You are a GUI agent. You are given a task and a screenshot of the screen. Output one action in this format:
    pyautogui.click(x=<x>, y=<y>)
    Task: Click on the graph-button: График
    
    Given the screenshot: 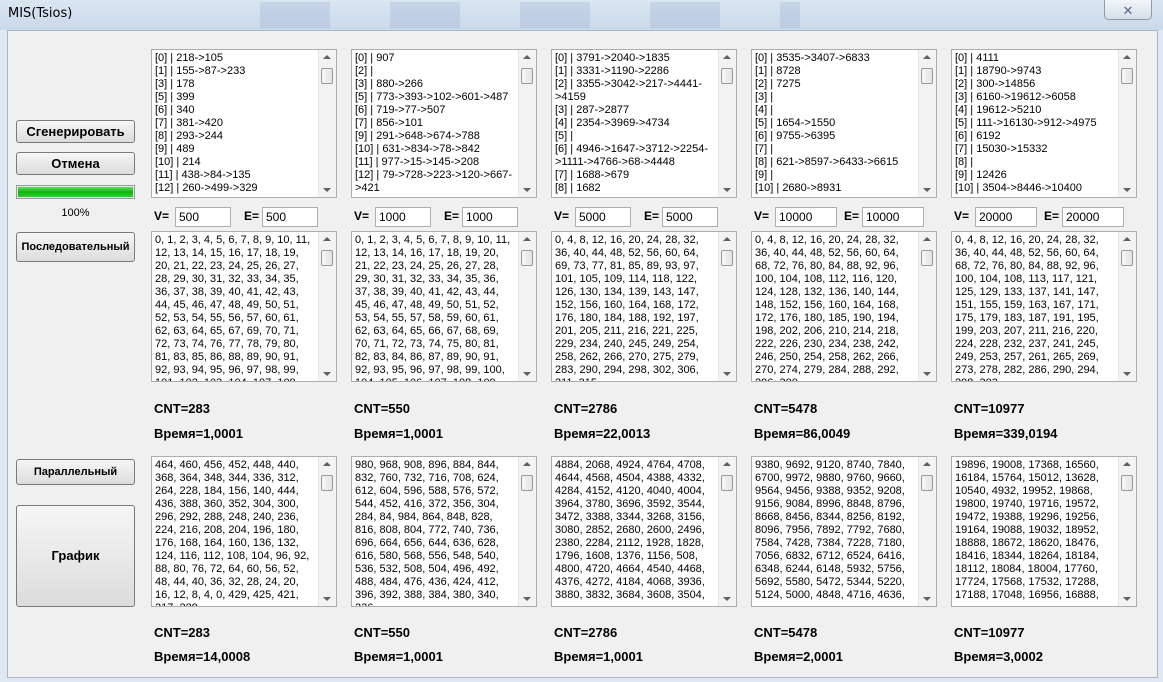 What is the action you would take?
    pyautogui.click(x=75, y=556)
    